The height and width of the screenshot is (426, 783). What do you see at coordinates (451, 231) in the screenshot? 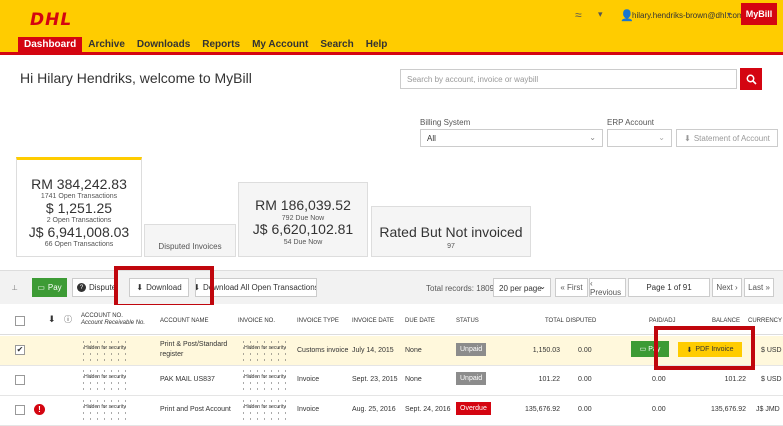
I see `rated-not-invoiced-card: Rated But Not invoiced 97` at bounding box center [451, 231].